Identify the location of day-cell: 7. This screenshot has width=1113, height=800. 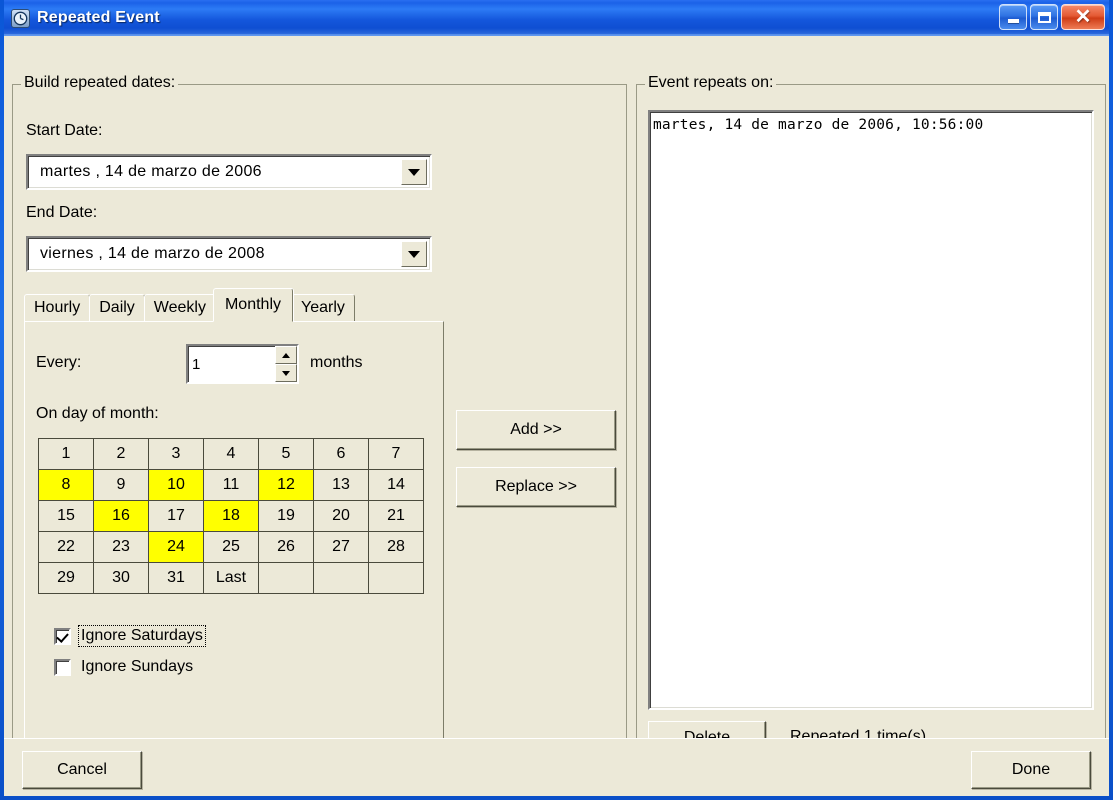
(396, 454).